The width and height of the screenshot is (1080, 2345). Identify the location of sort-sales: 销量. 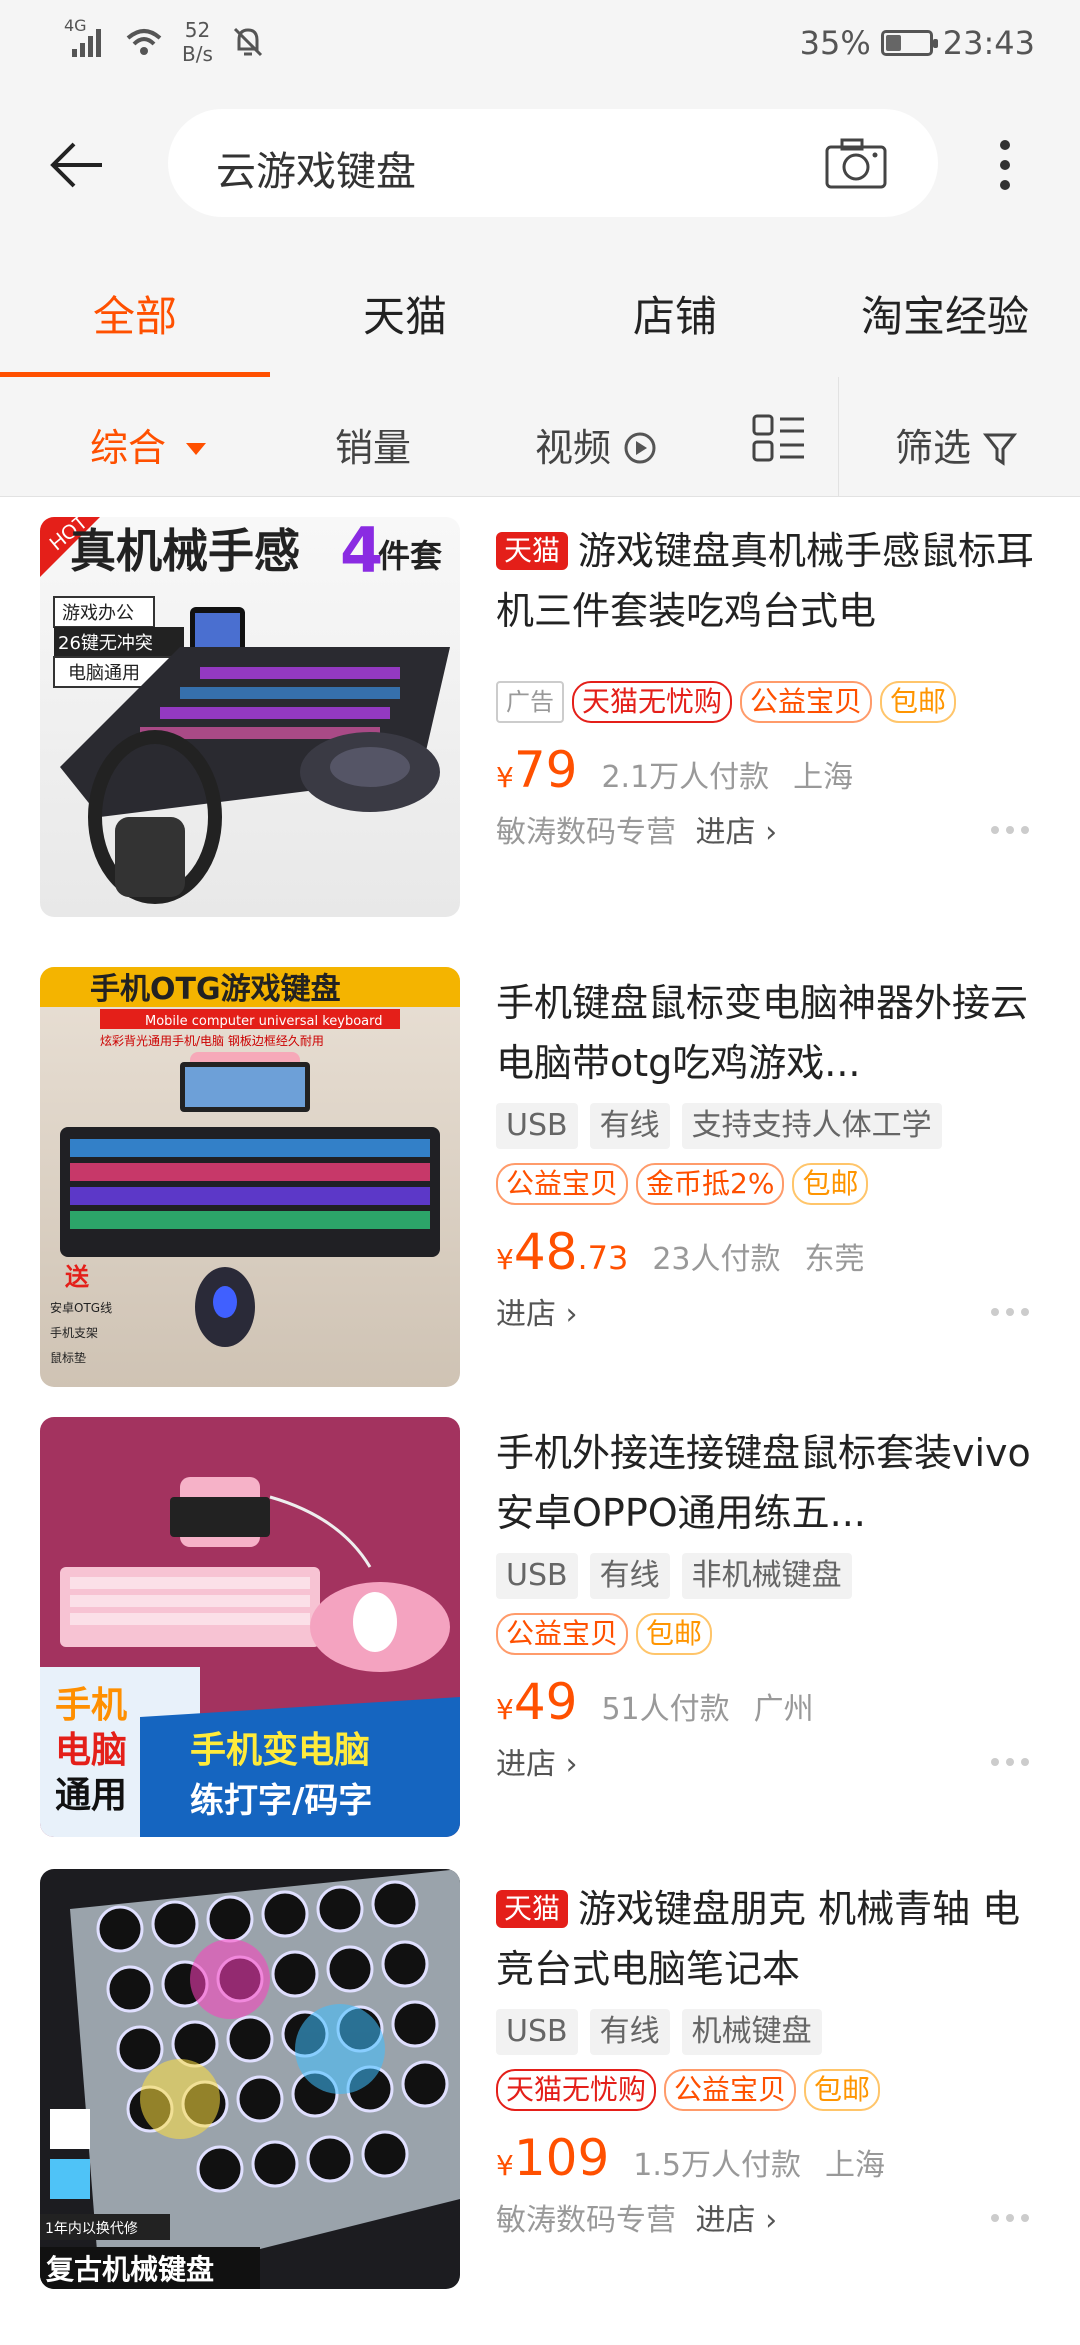
(373, 444).